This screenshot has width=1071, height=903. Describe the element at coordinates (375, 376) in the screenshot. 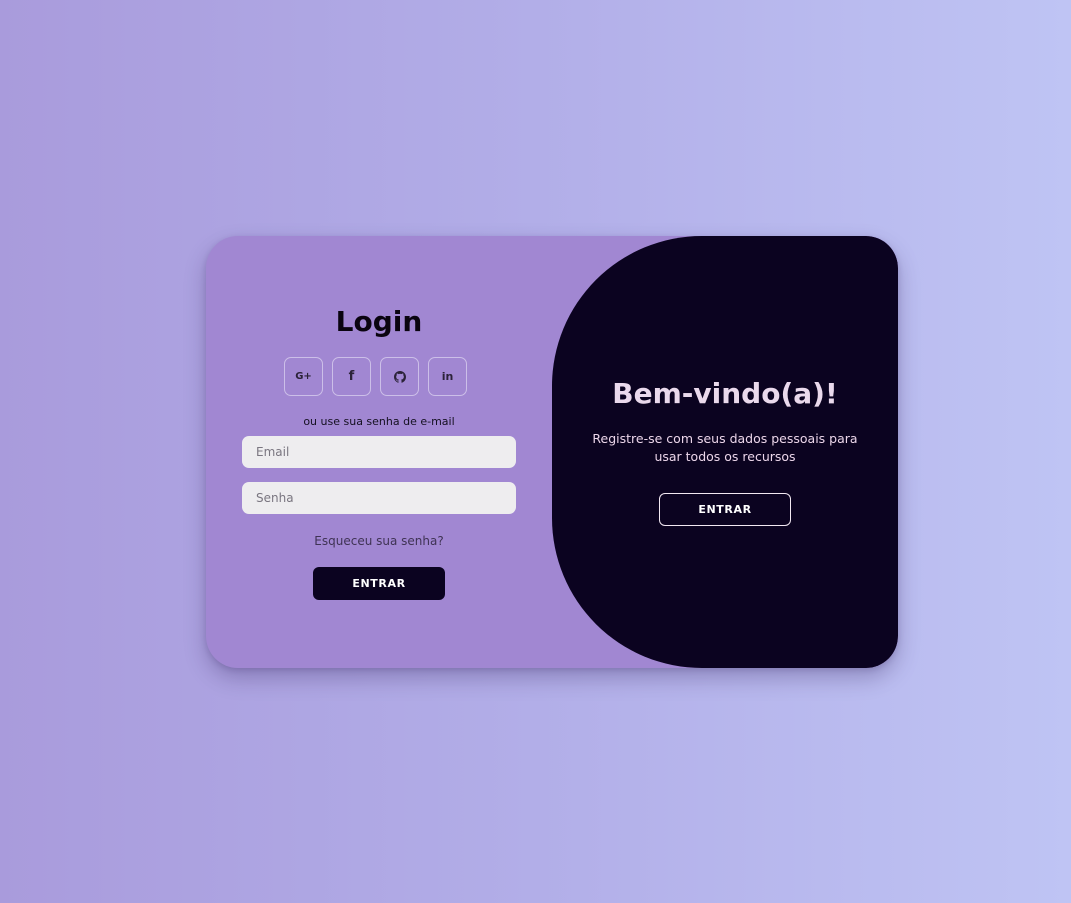

I see `social-login-group: G+ f in` at that location.